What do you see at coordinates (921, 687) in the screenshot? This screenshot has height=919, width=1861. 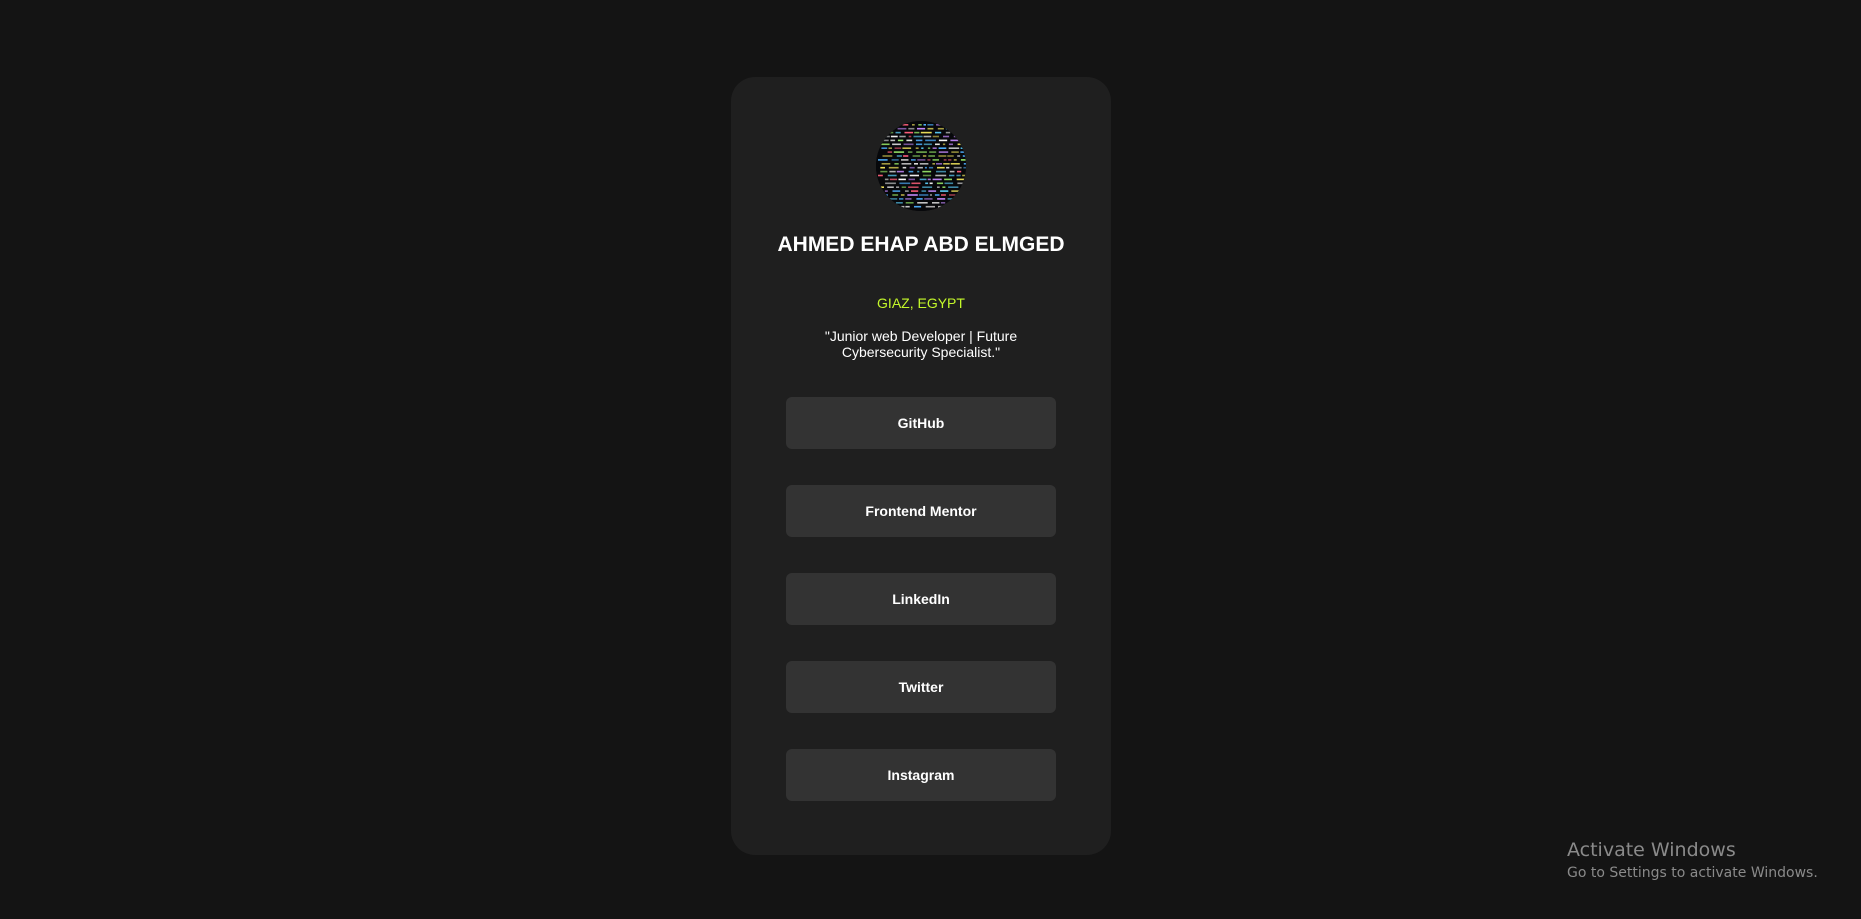 I see `twitter-link-button: Twitter` at bounding box center [921, 687].